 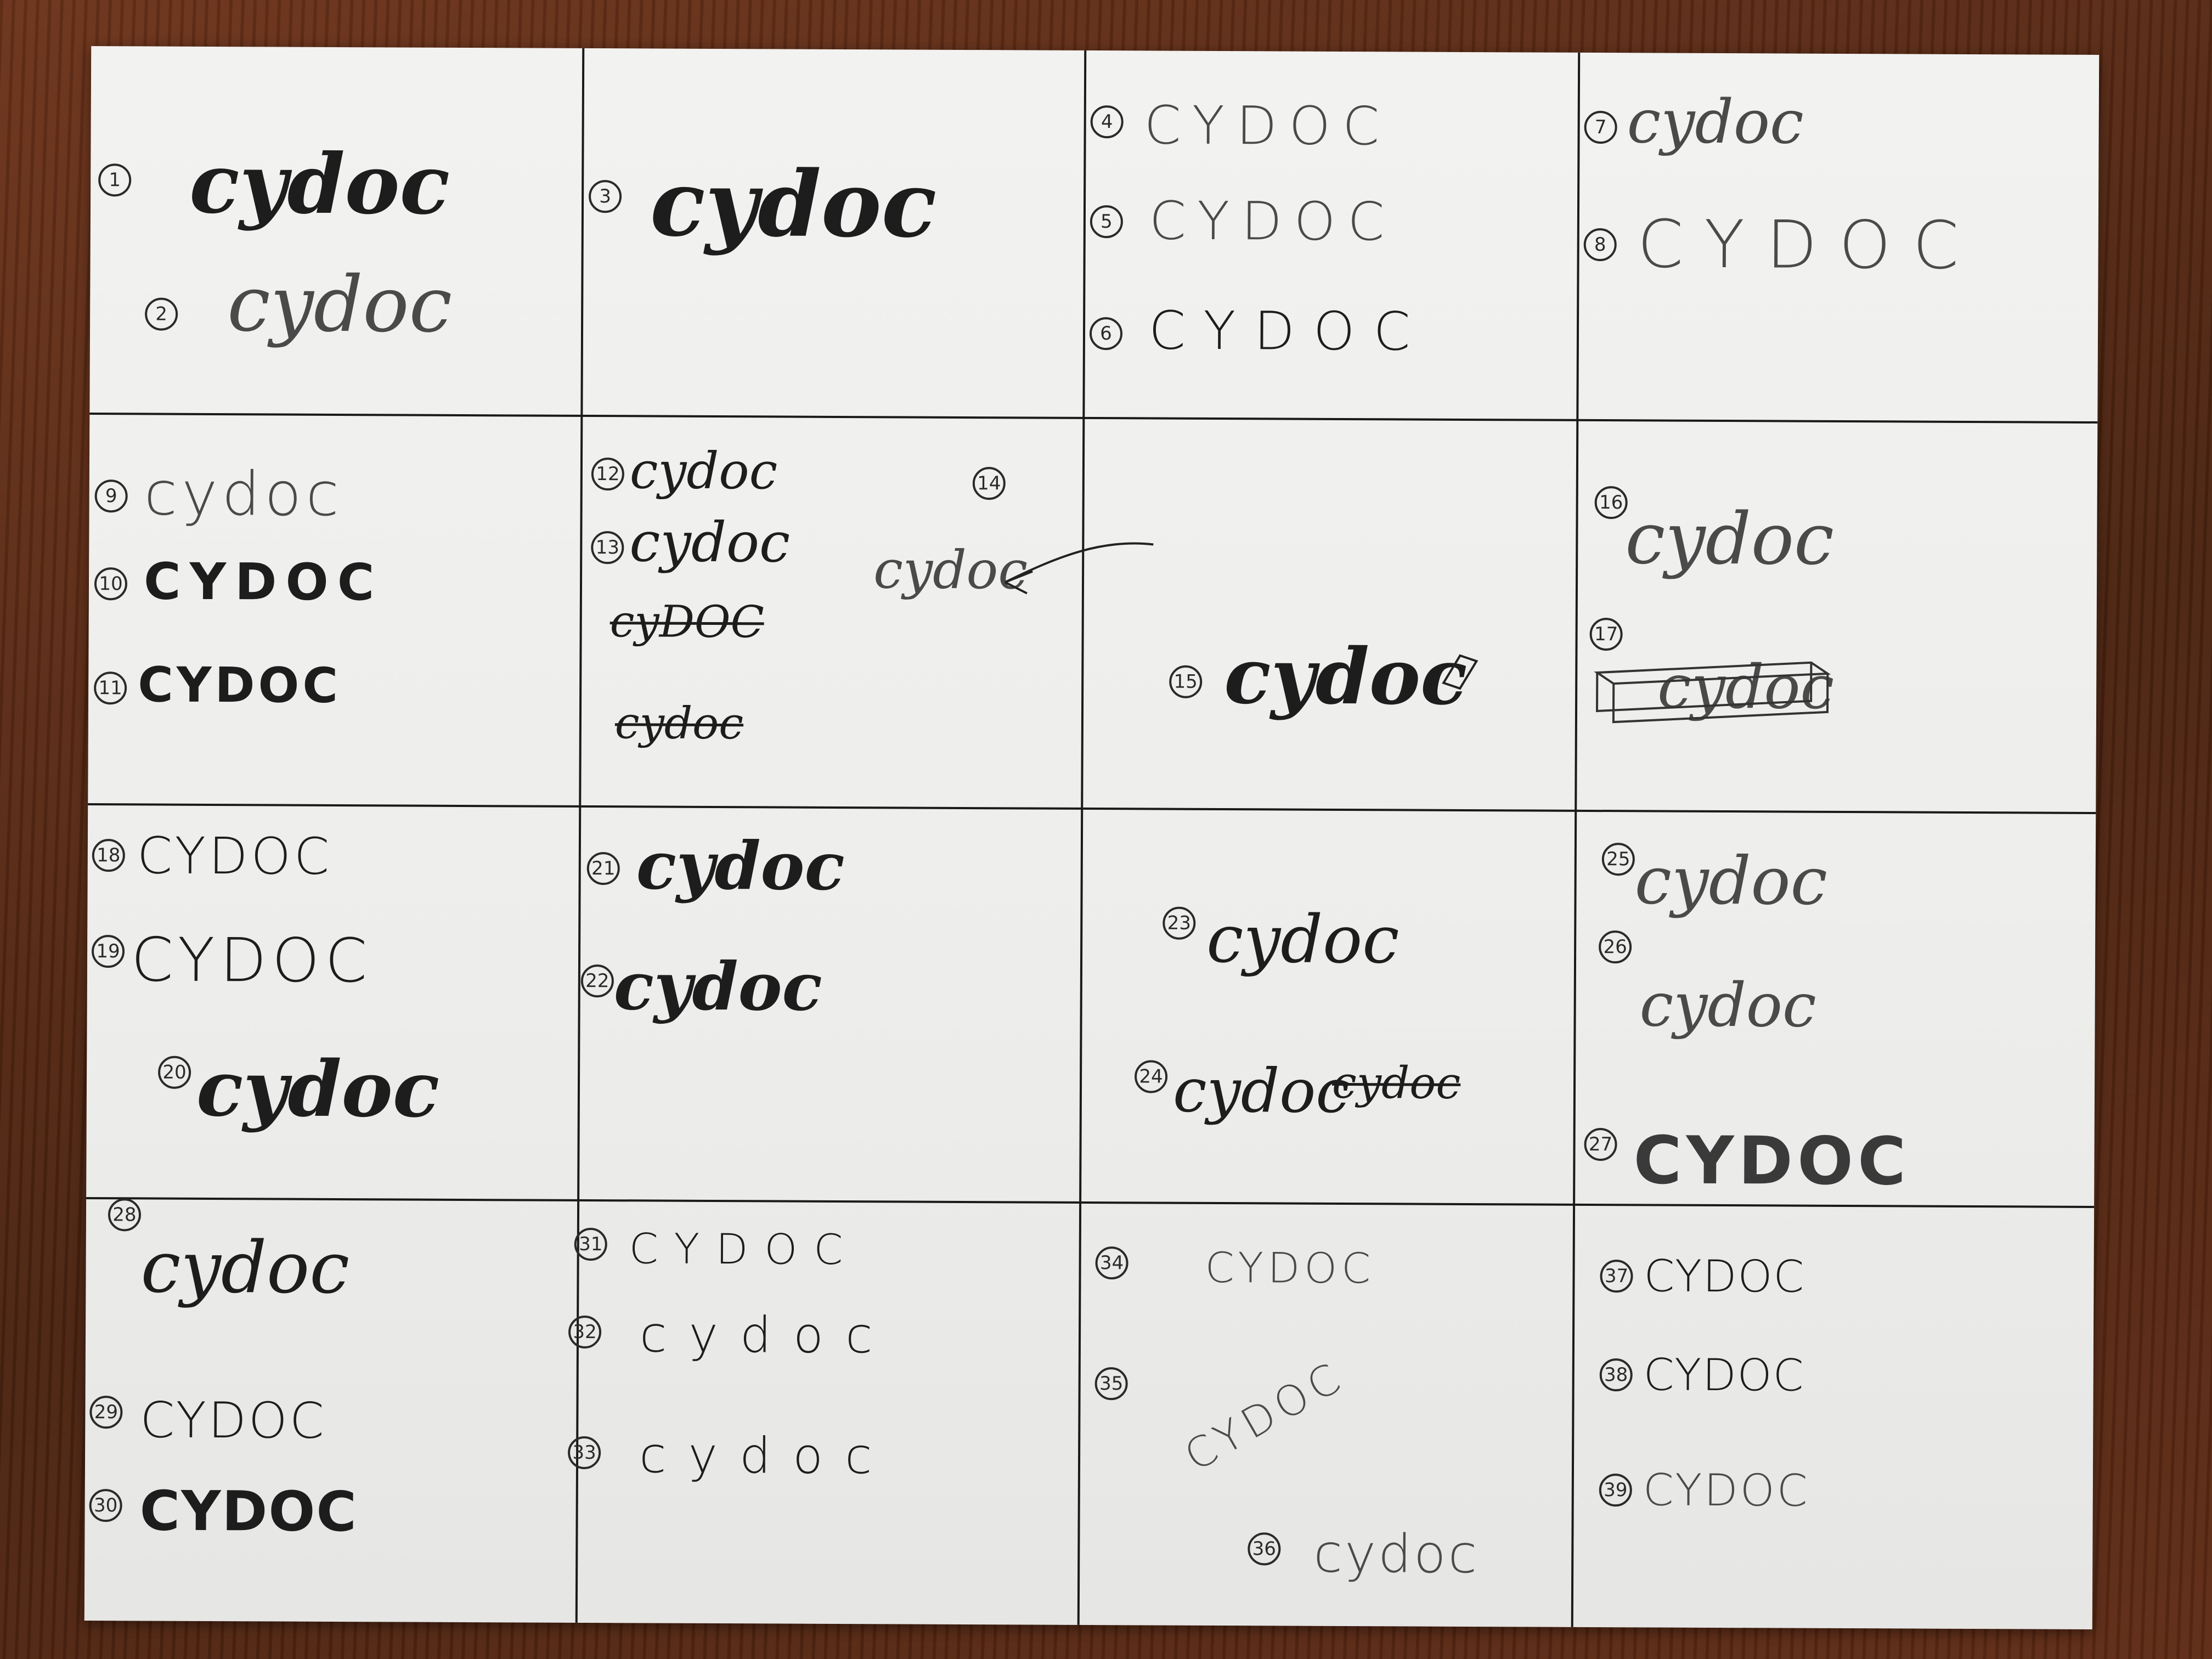 I want to click on sketch-number: 1, so click(x=115, y=180).